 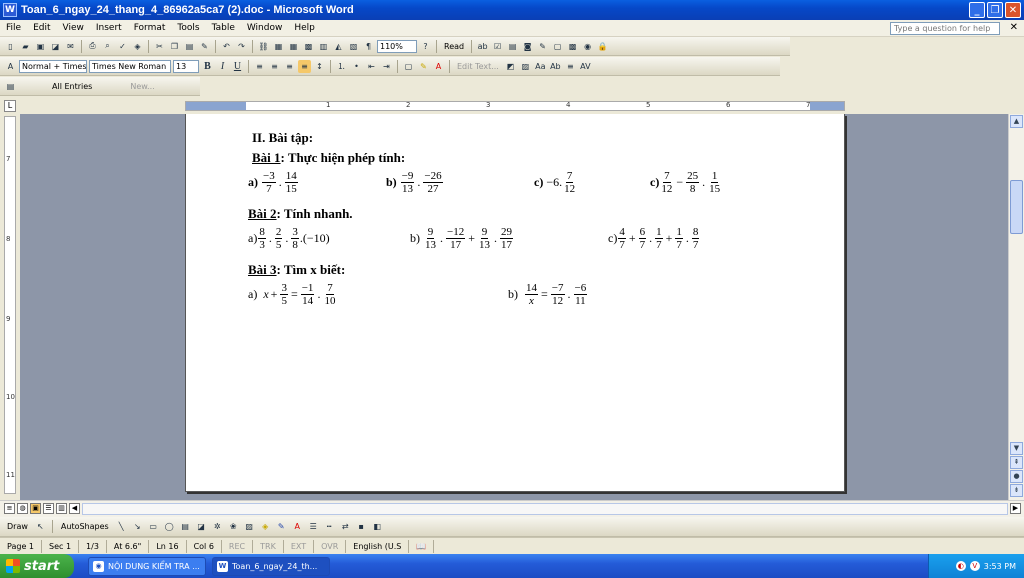 What do you see at coordinates (10, 46) in the screenshot?
I see `new-document-icon: ▯` at bounding box center [10, 46].